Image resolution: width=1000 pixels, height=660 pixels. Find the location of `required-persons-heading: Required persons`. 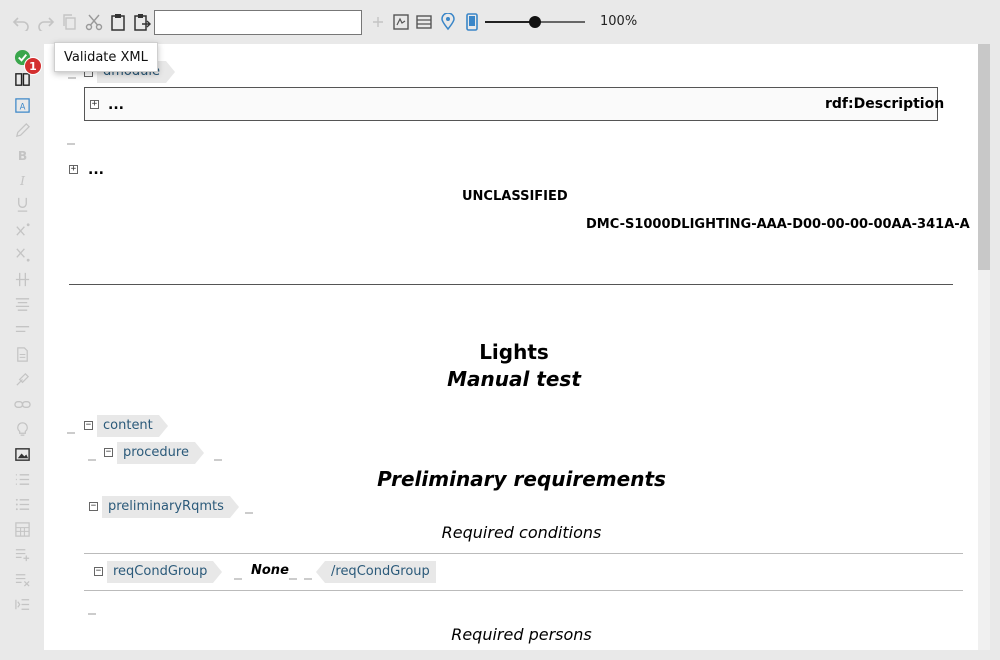

required-persons-heading: Required persons is located at coordinates (521, 634).